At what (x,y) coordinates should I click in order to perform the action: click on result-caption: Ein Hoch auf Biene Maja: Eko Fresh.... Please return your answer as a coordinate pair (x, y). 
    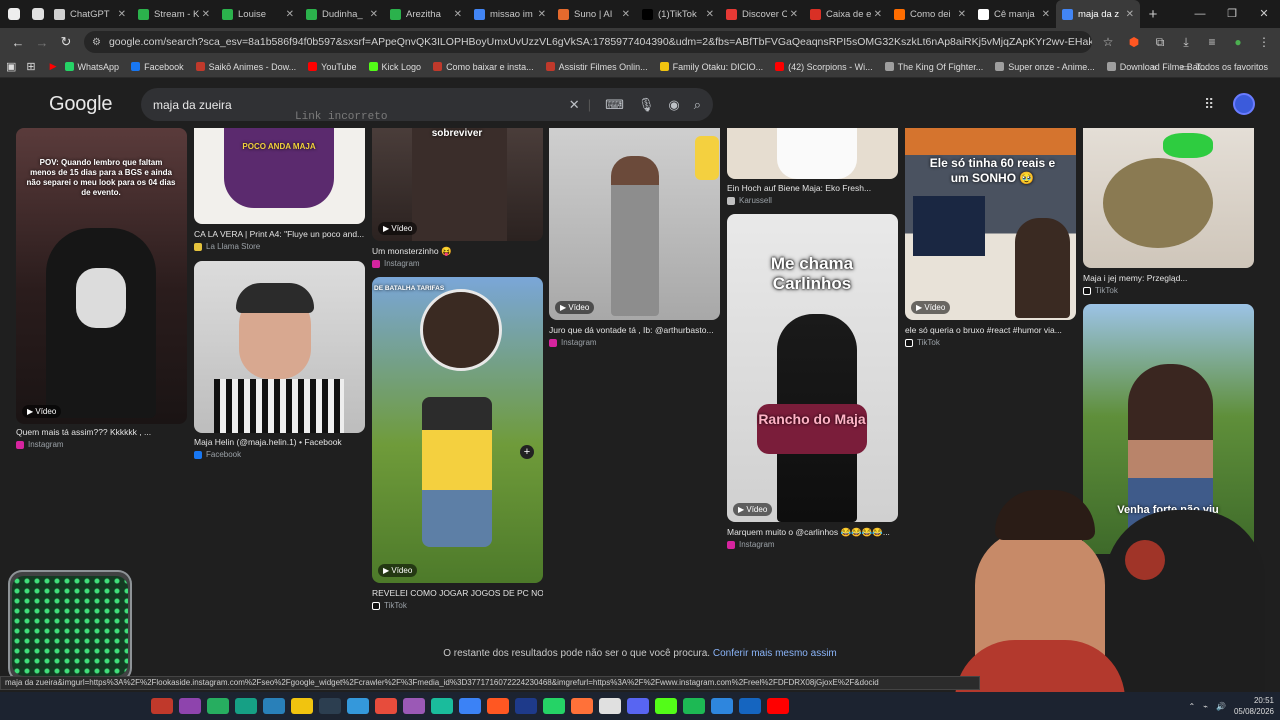
    Looking at the image, I should click on (812, 188).